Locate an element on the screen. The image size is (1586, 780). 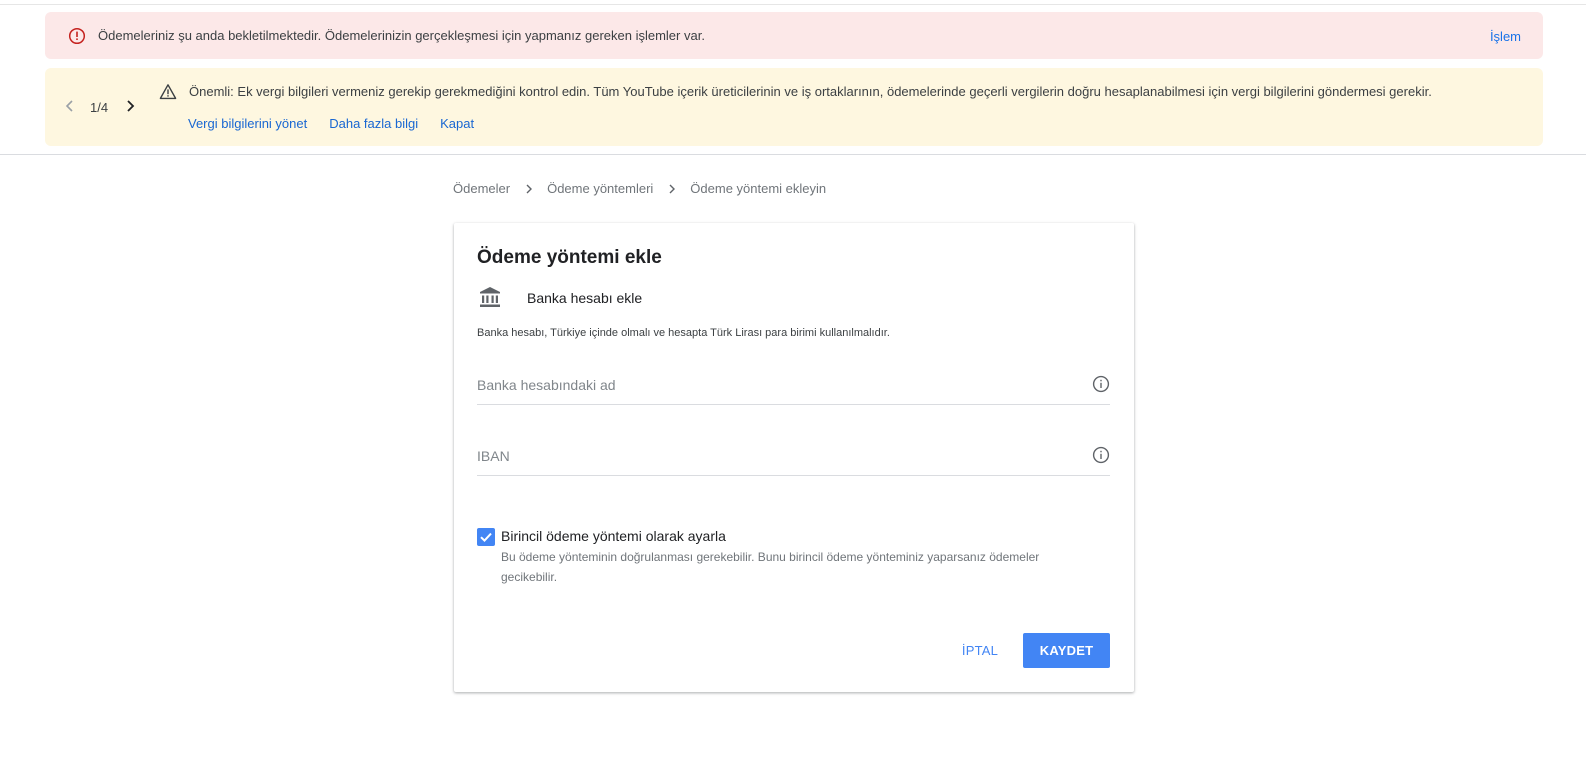
primary-method-checkbox is located at coordinates (486, 537).